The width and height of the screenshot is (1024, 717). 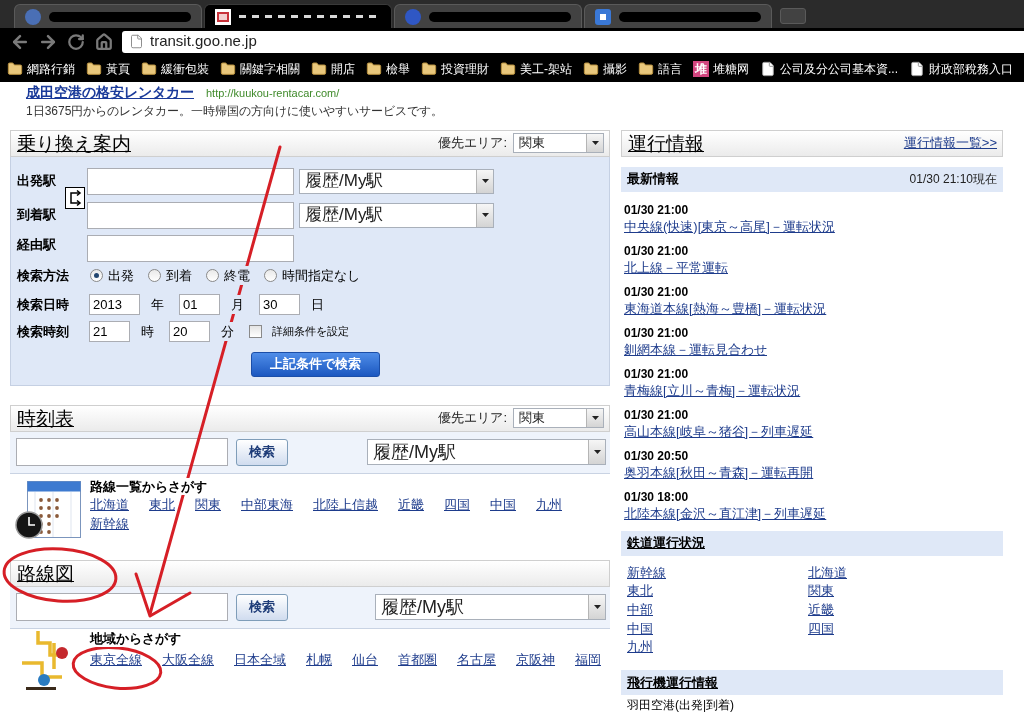 What do you see at coordinates (476, 659) in the screenshot?
I see `region-link: 名古屋` at bounding box center [476, 659].